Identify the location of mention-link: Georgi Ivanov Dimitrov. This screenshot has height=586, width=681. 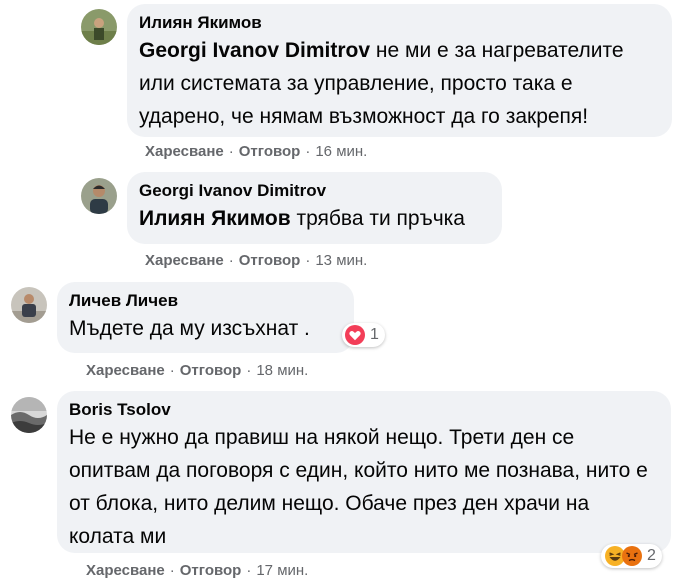
(254, 50).